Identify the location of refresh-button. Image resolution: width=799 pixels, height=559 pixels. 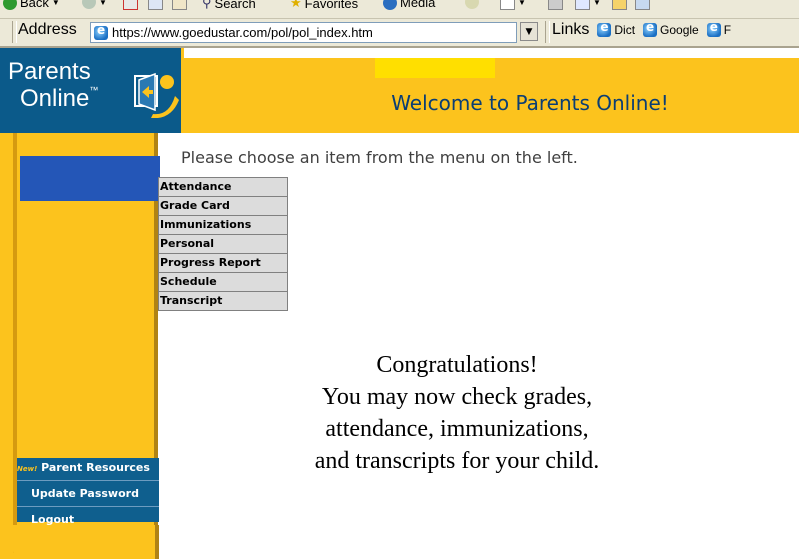
(155, 5).